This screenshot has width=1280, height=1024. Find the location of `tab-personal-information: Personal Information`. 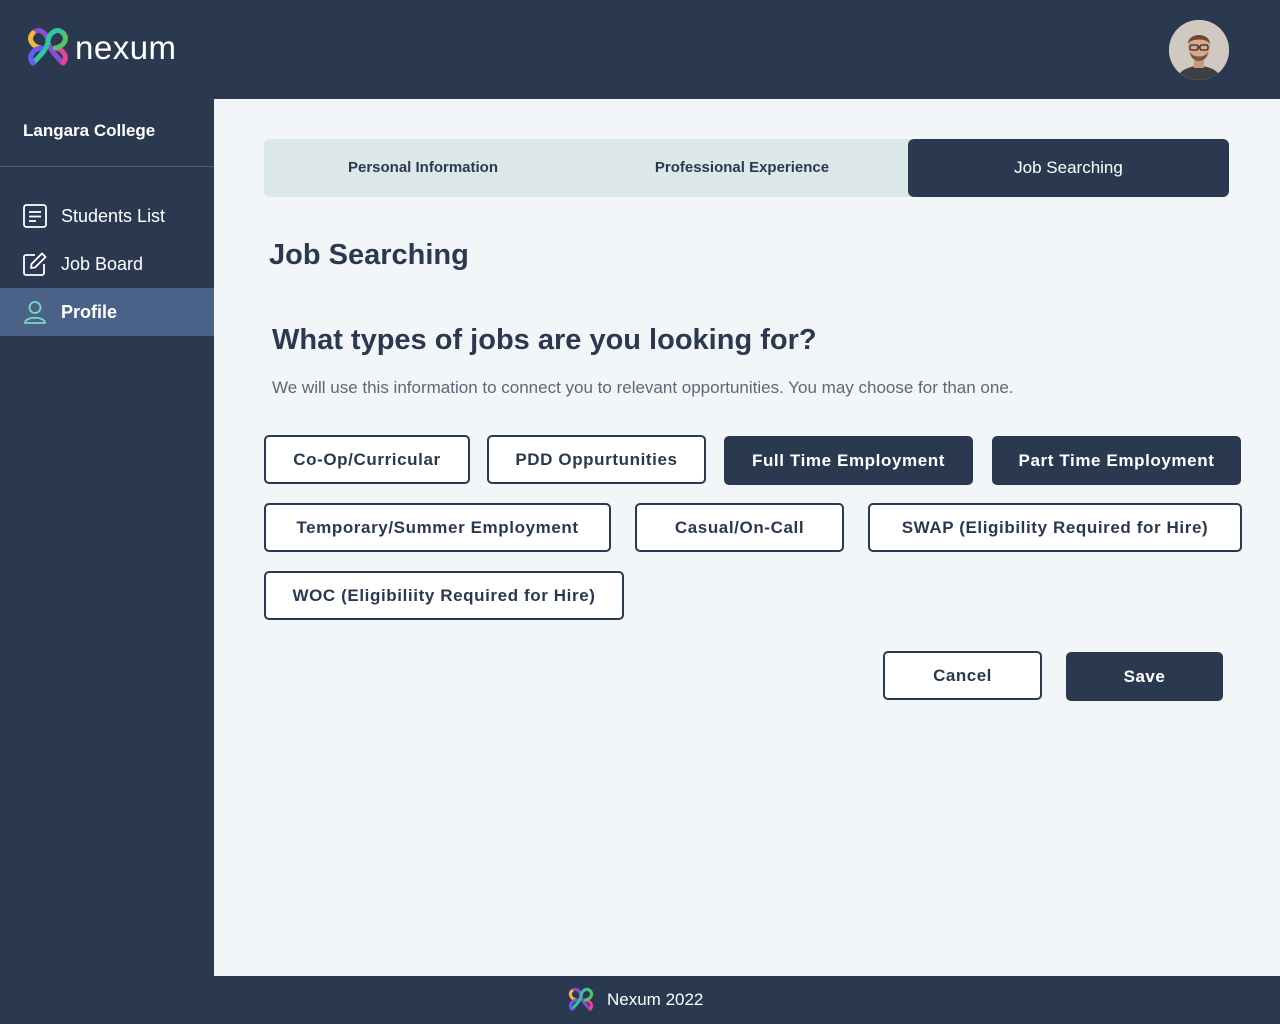

tab-personal-information: Personal Information is located at coordinates (423, 168).